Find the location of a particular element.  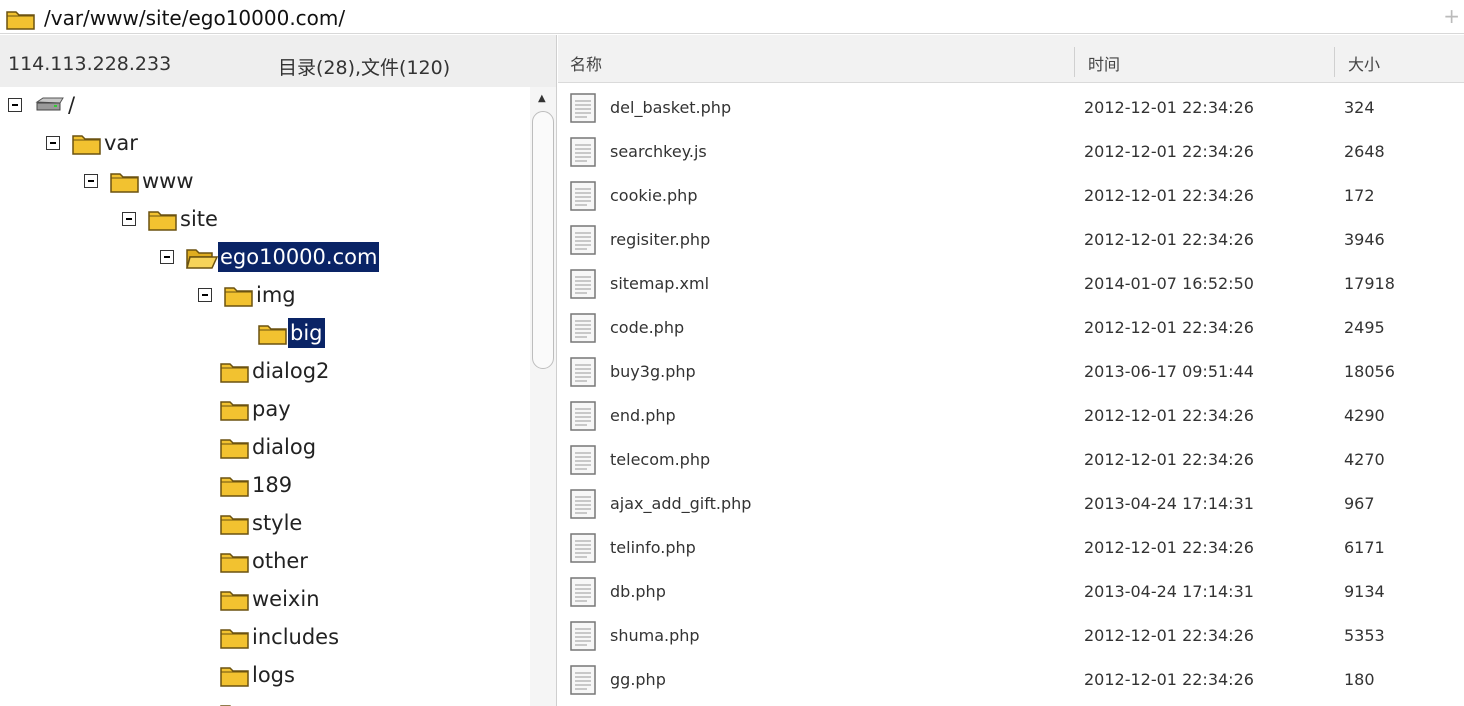

file-name: searchkey.js is located at coordinates (658, 151).